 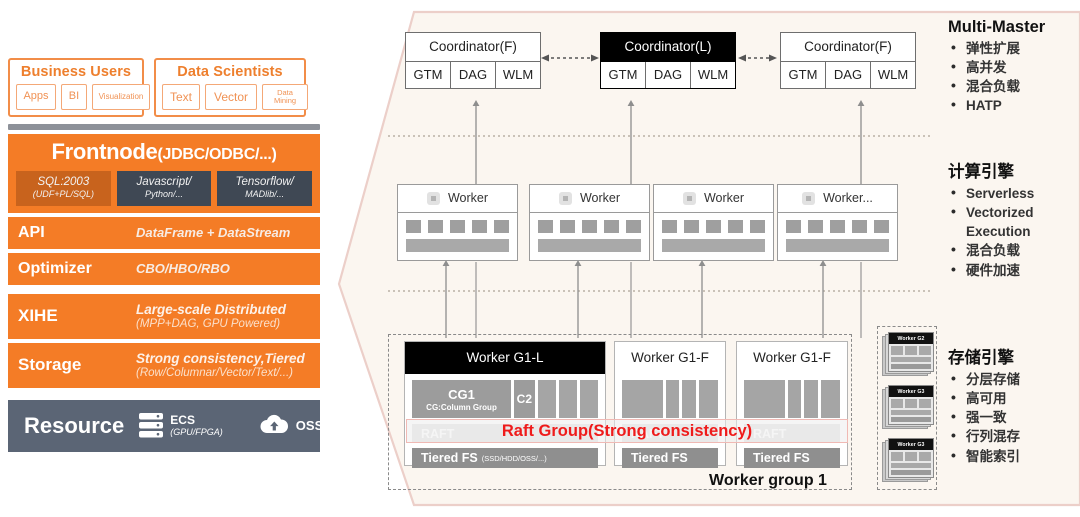 What do you see at coordinates (848, 60) in the screenshot?
I see `coordinator-follower-right: Coordinator(F) GTM DAG WLM` at bounding box center [848, 60].